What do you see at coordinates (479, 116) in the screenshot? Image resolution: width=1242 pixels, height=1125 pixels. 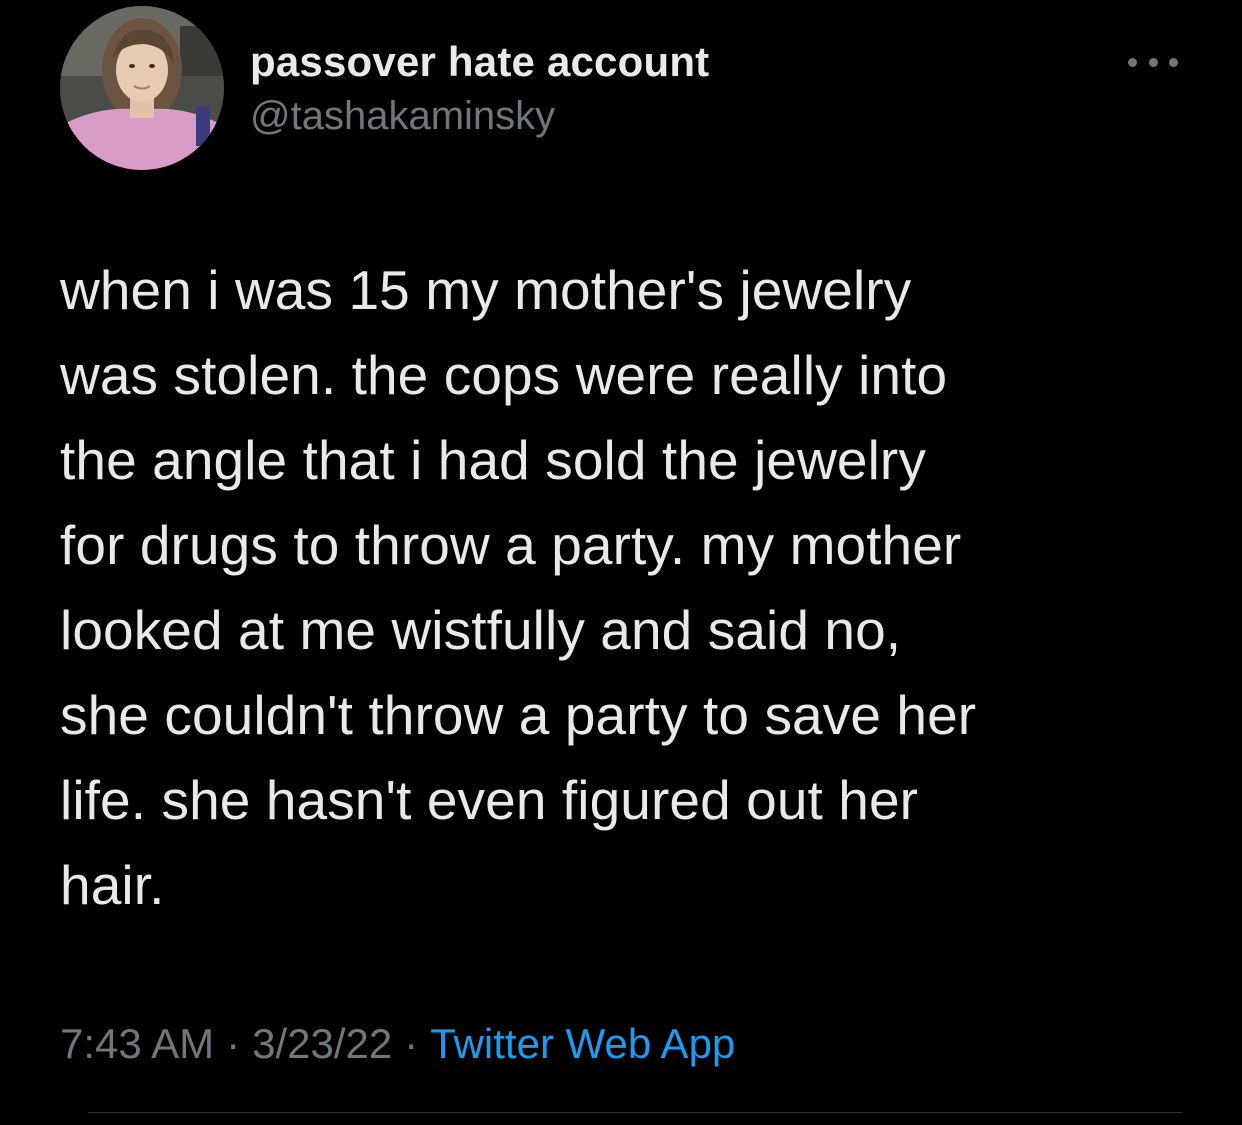 I see `user-handle: @tashakaminsky` at bounding box center [479, 116].